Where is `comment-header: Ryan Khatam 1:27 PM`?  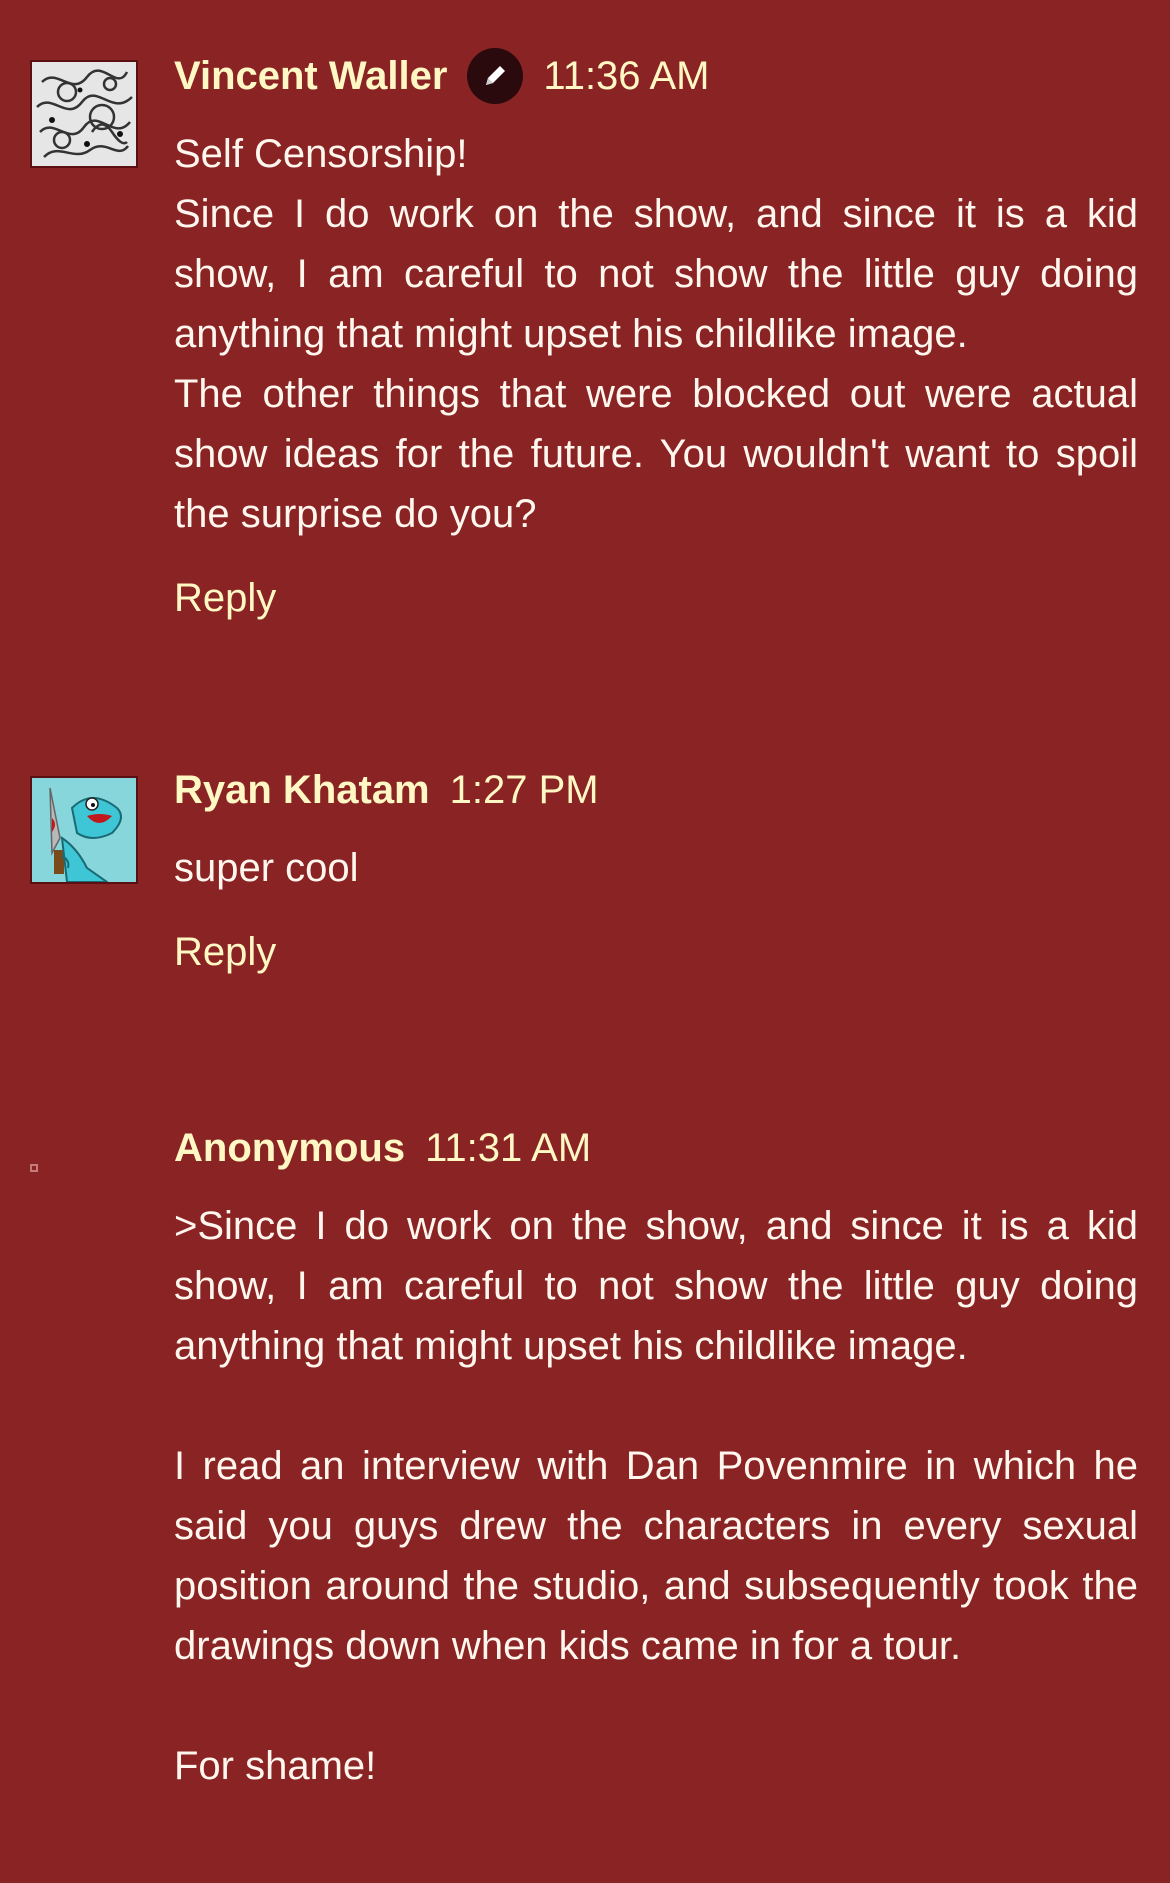
comment-header: Ryan Khatam 1:27 PM is located at coordinates (656, 790).